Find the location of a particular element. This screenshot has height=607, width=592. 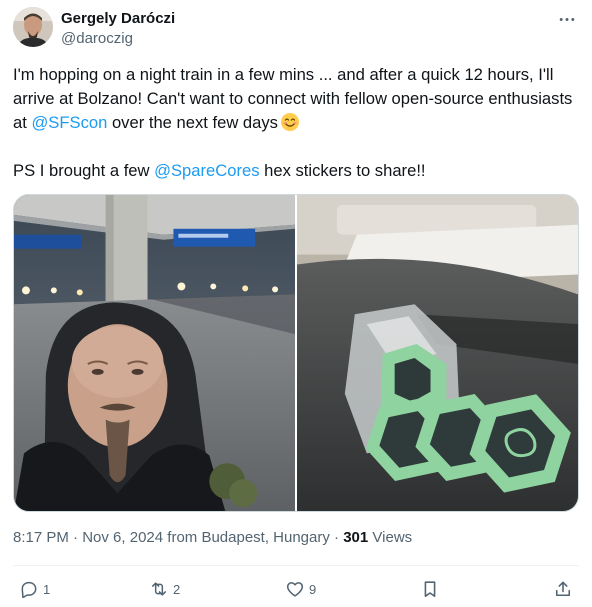

share-icon is located at coordinates (563, 589).